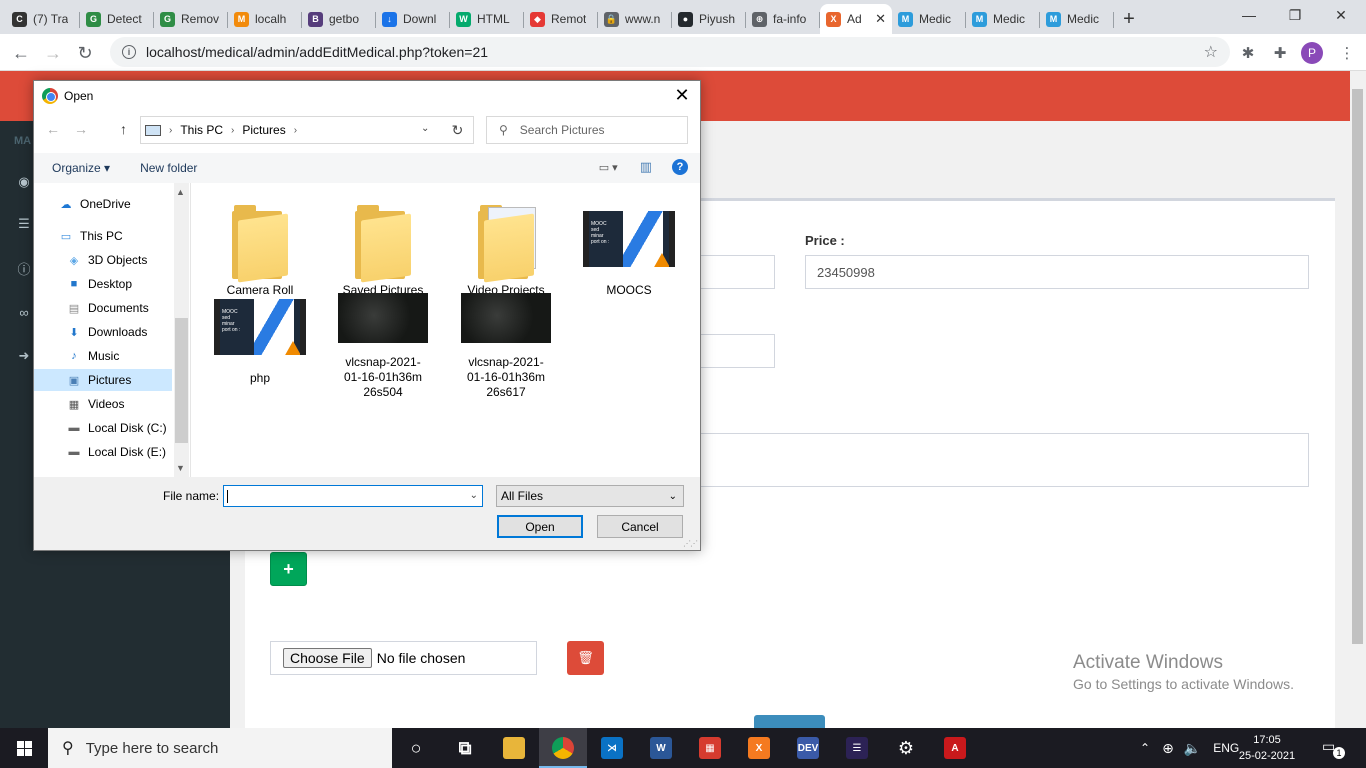  I want to click on dialog-search-input: ⚲ Search Pictures, so click(587, 130).